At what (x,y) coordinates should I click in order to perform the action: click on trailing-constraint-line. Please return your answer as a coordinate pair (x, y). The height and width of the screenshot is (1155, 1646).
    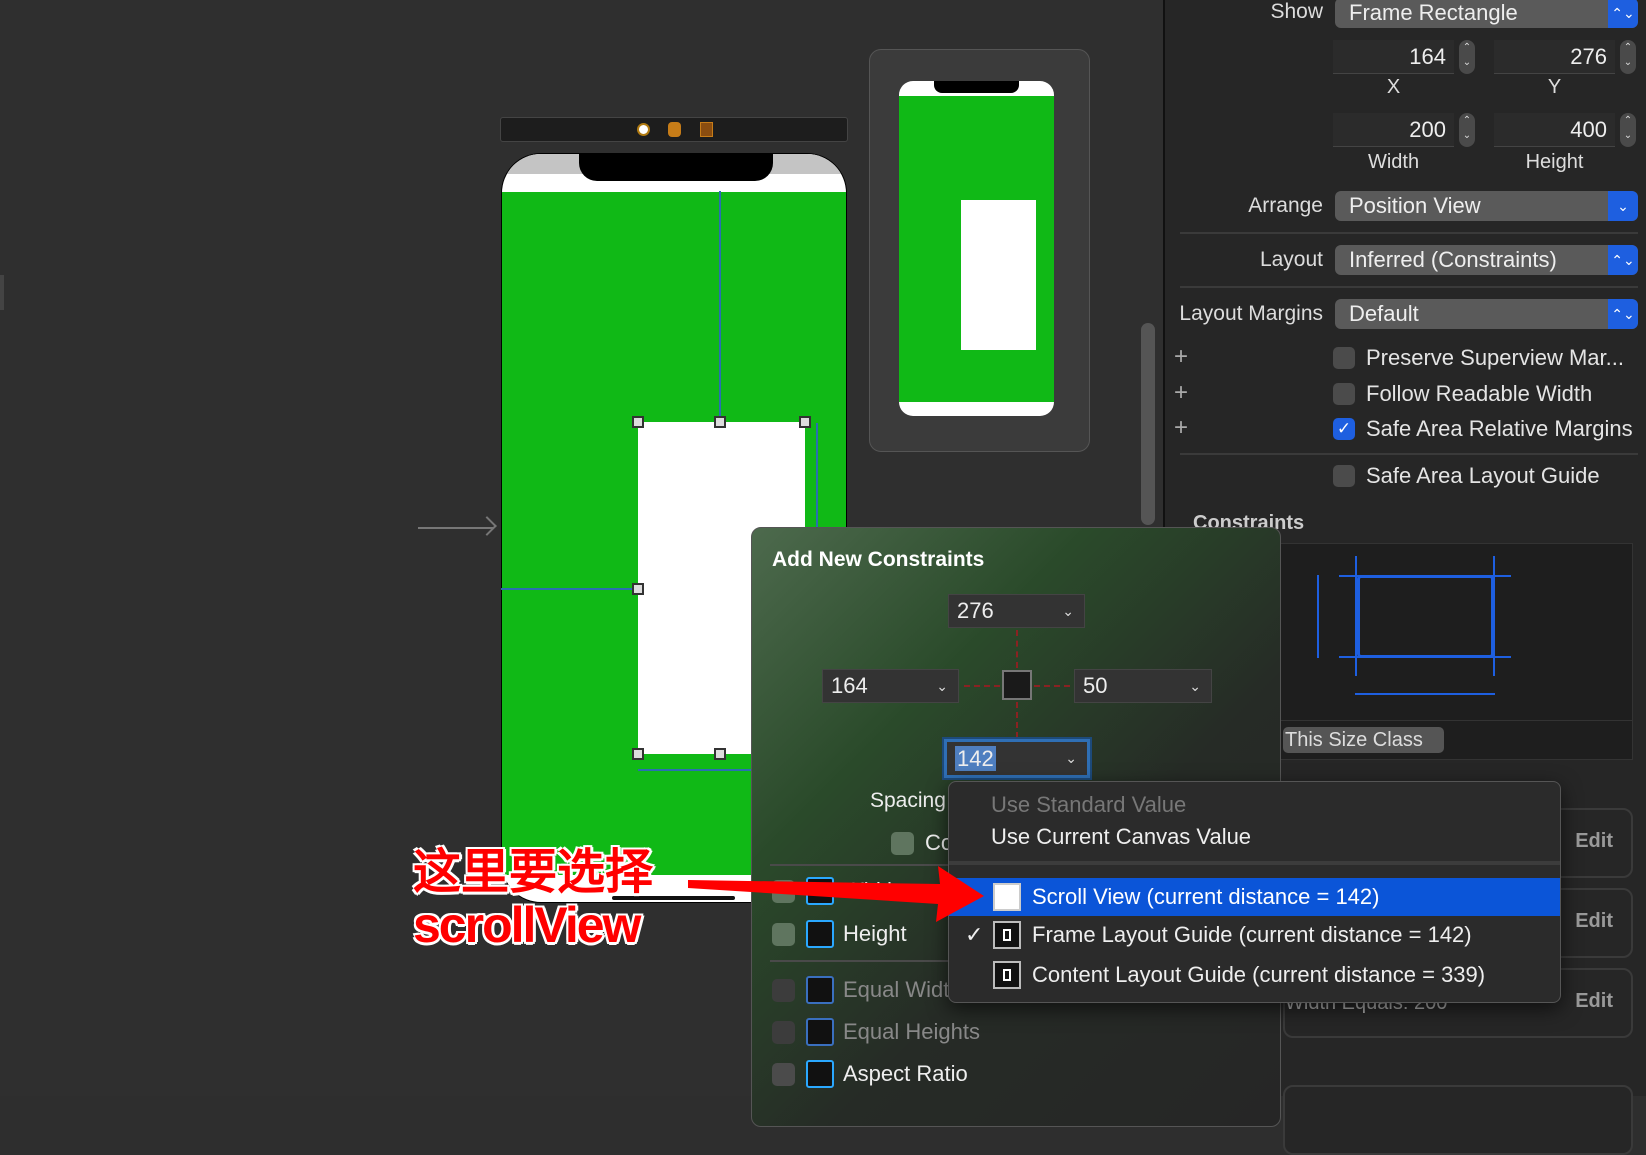
    Looking at the image, I should click on (817, 475).